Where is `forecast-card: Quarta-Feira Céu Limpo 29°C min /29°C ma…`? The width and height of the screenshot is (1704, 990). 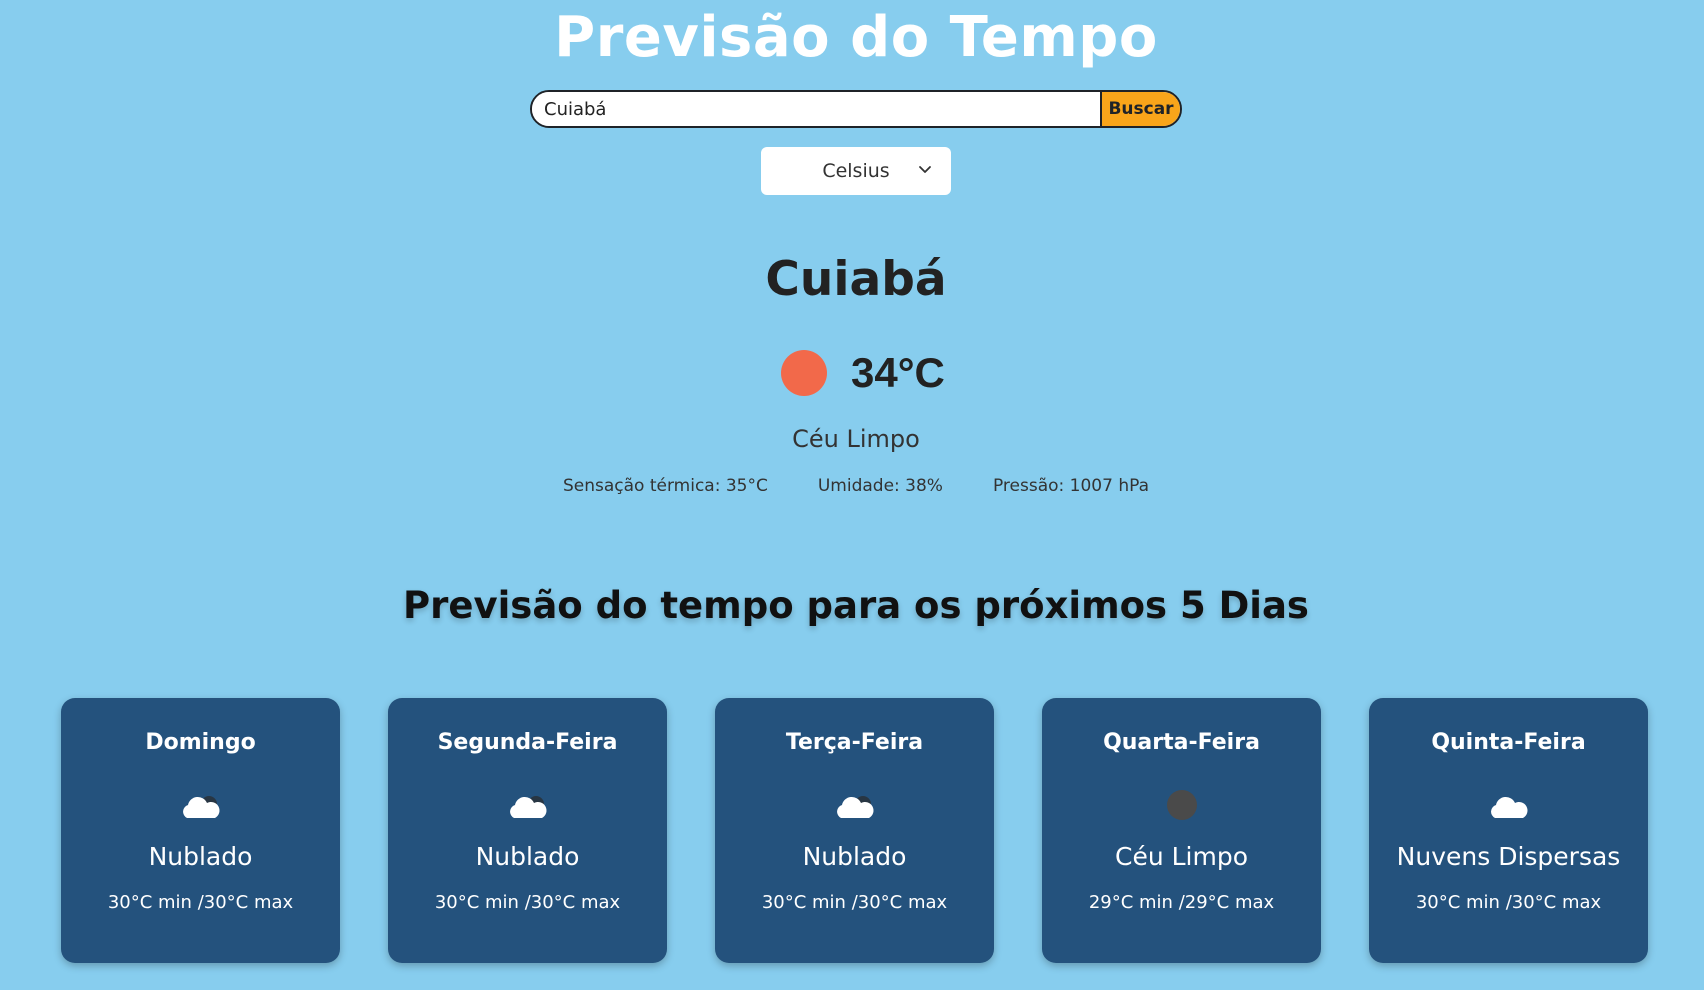
forecast-card: Quarta-Feira Céu Limpo 29°C min /29°C ma… is located at coordinates (1181, 830).